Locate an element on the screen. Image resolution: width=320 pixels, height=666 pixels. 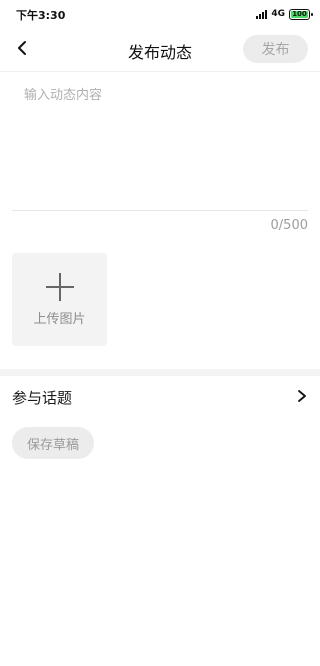
input-divider is located at coordinates (160, 210).